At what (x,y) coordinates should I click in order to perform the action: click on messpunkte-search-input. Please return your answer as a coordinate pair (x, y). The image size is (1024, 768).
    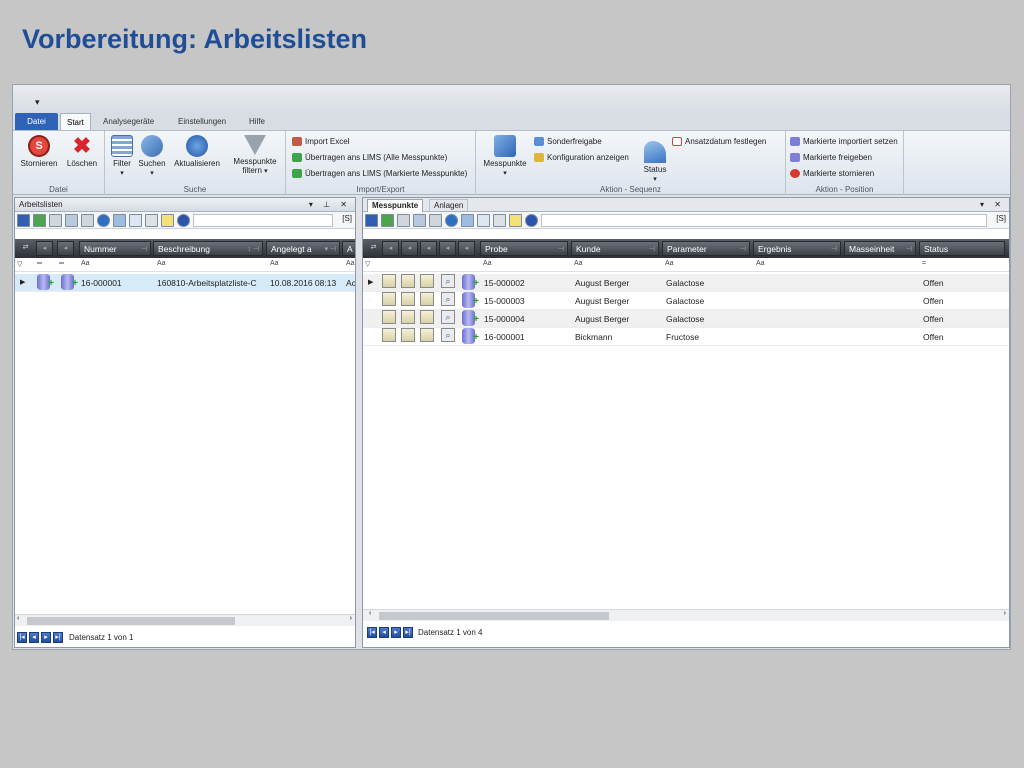
    Looking at the image, I should click on (764, 220).